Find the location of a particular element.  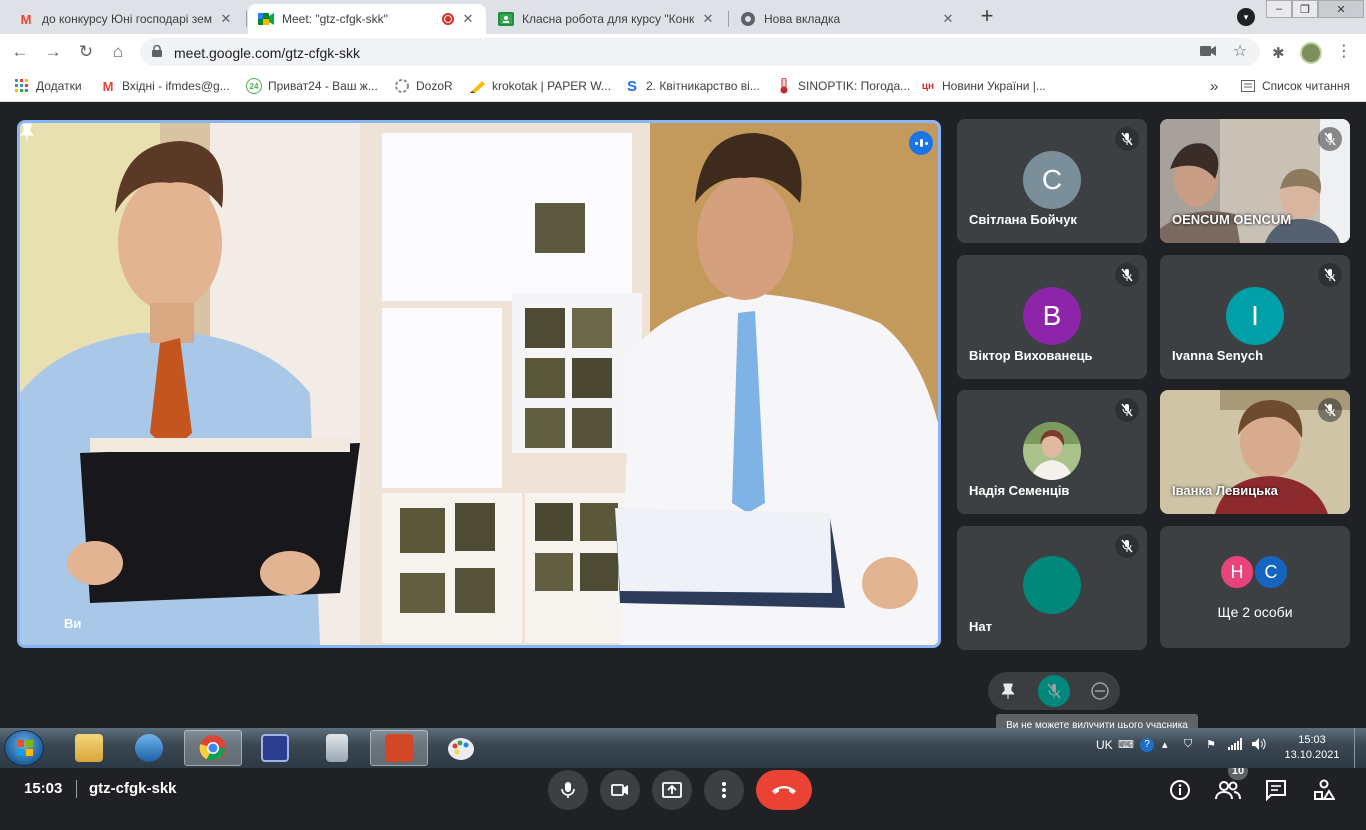

new-tab-button: + is located at coordinates (987, 16).